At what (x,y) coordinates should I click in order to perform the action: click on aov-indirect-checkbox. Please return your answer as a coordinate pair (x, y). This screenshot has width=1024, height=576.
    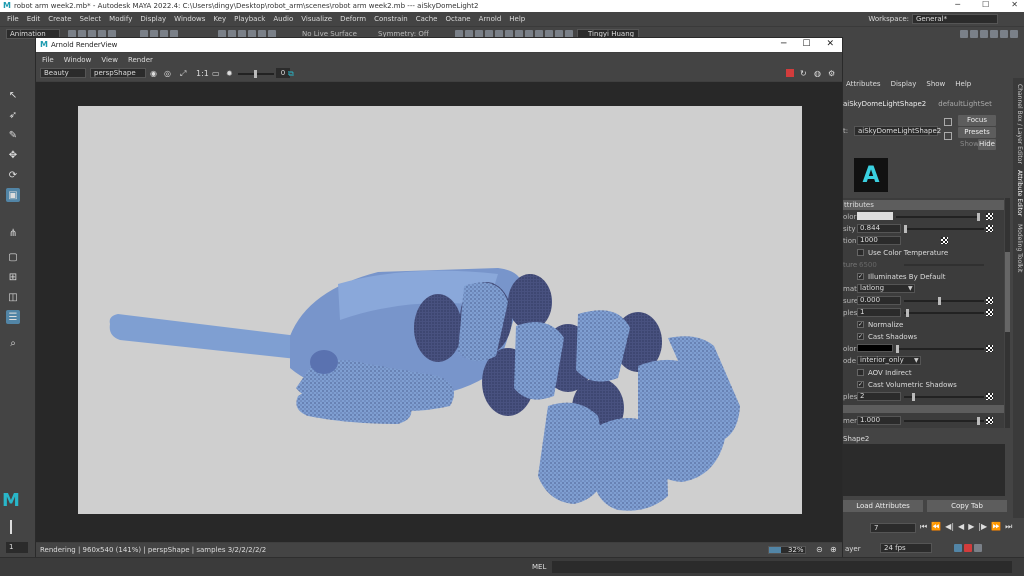
    Looking at the image, I should click on (860, 372).